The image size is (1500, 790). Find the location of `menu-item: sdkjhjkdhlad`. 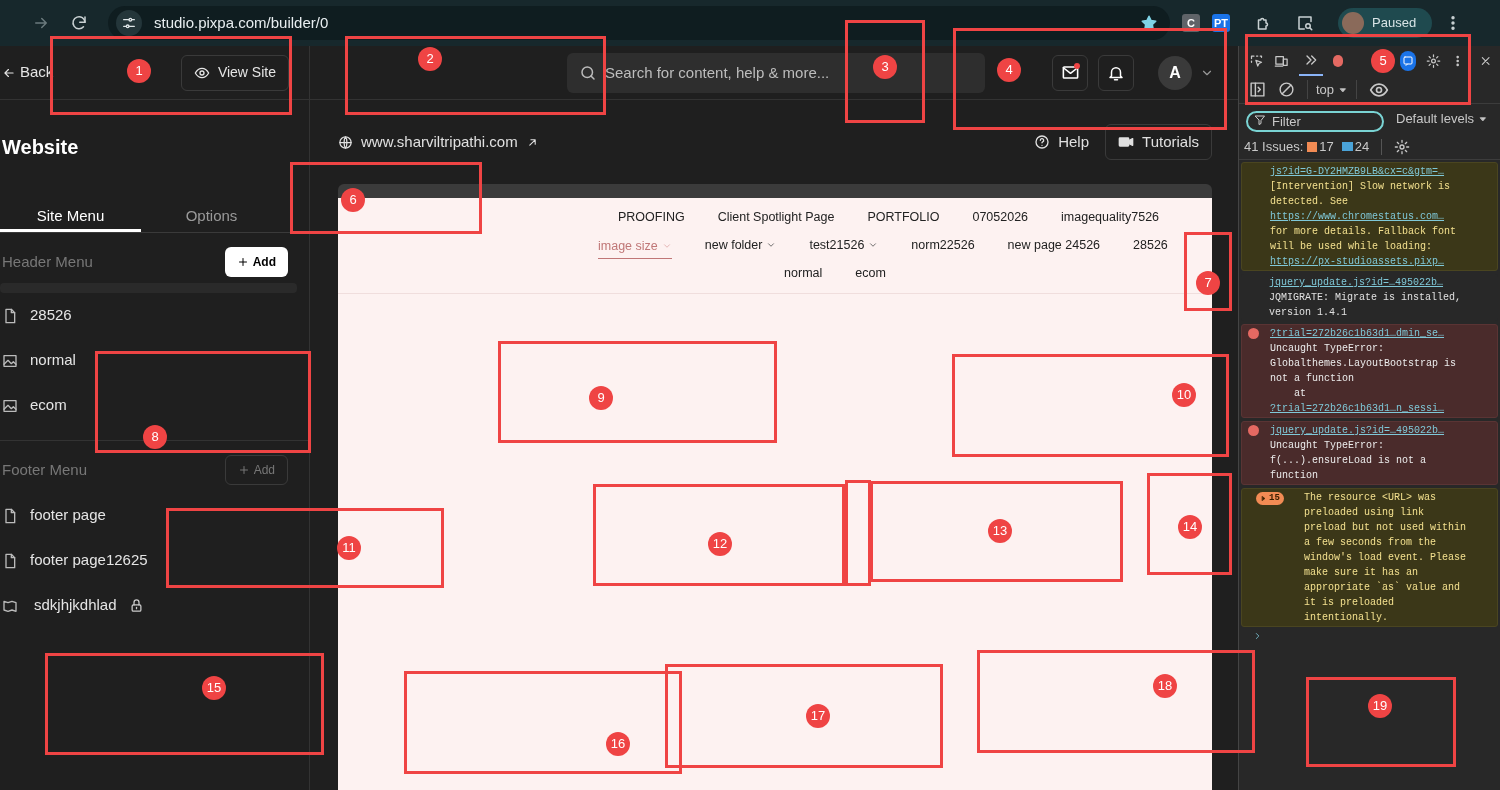

menu-item: sdkjhjkdhlad is located at coordinates (74, 605).